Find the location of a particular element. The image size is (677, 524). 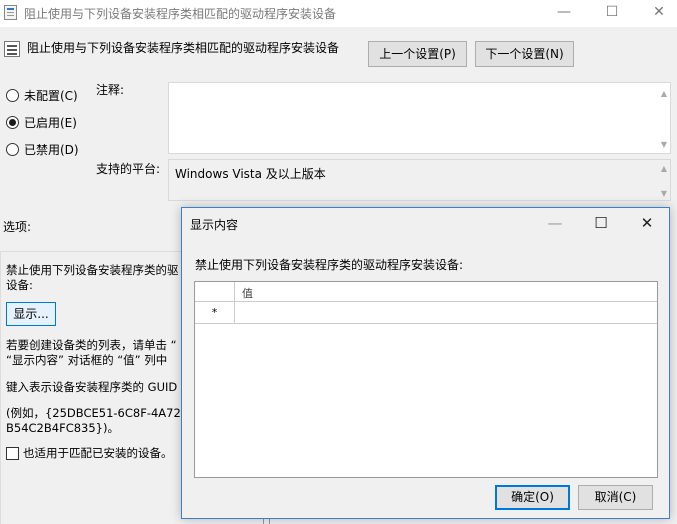

grid-header: 值 is located at coordinates (426, 292).